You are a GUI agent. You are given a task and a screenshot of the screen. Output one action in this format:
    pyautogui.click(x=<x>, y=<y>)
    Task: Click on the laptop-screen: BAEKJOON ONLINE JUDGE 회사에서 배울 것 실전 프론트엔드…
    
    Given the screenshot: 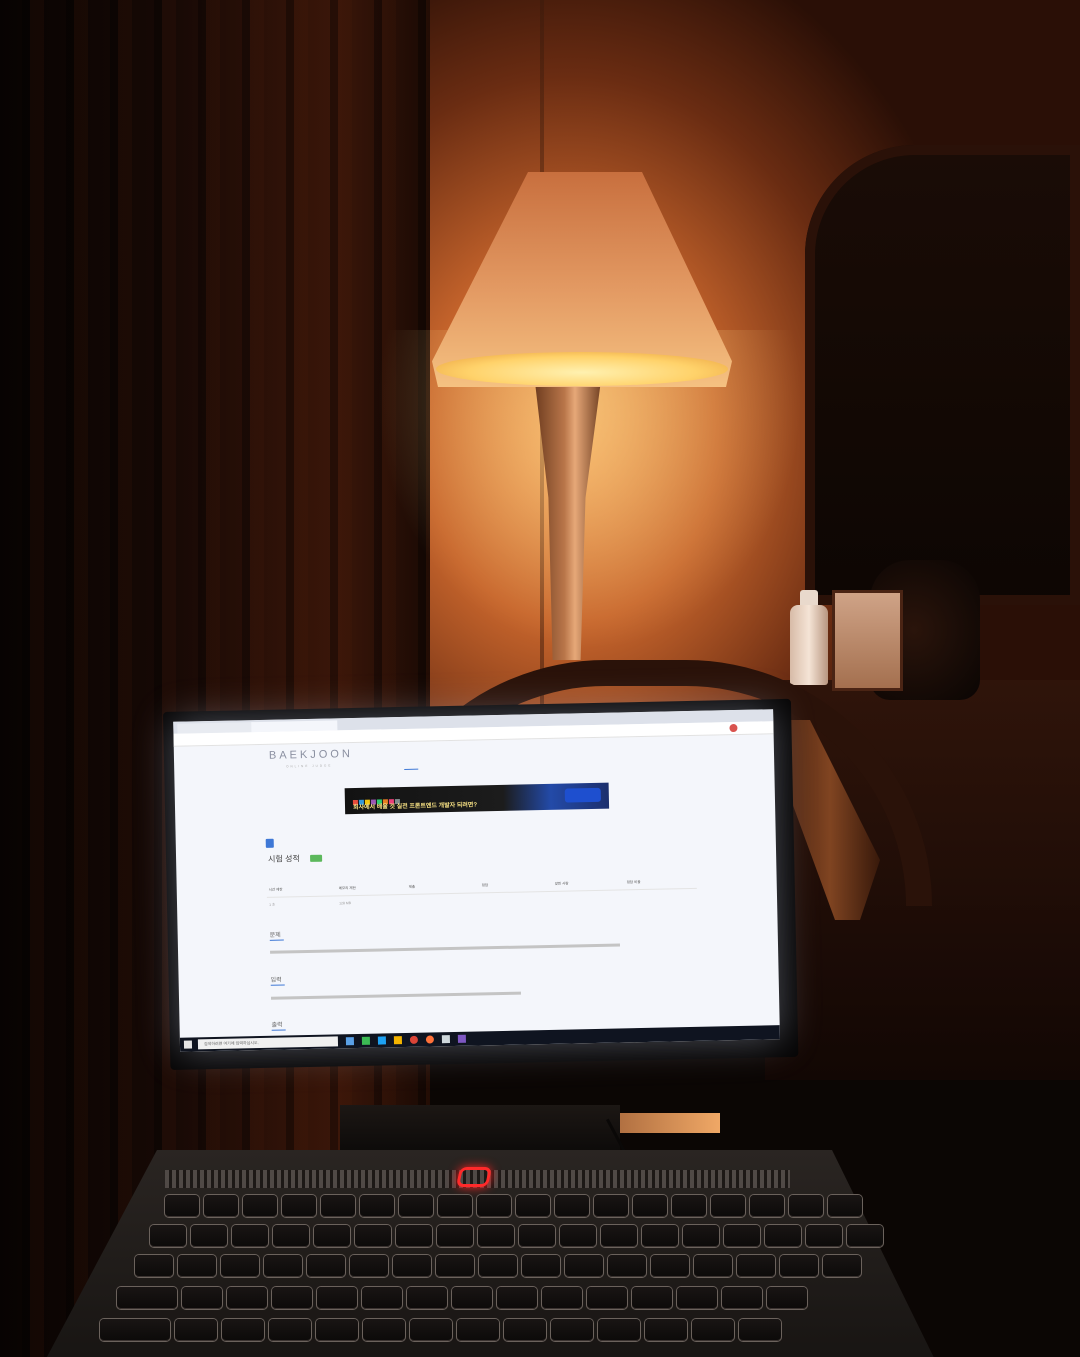 What is the action you would take?
    pyautogui.click(x=476, y=880)
    